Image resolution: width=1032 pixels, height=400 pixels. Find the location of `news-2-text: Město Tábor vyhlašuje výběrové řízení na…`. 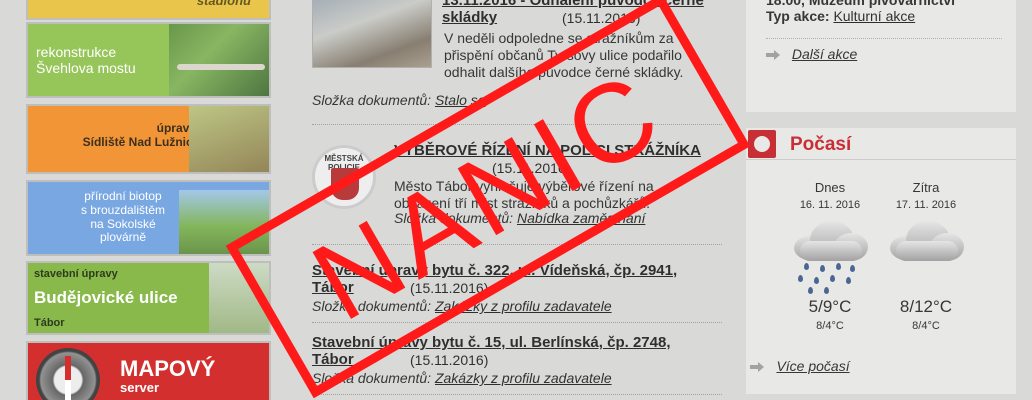

news-2-text: Město Tábor vyhlašuje výběrové řízení na… is located at coordinates (524, 194).